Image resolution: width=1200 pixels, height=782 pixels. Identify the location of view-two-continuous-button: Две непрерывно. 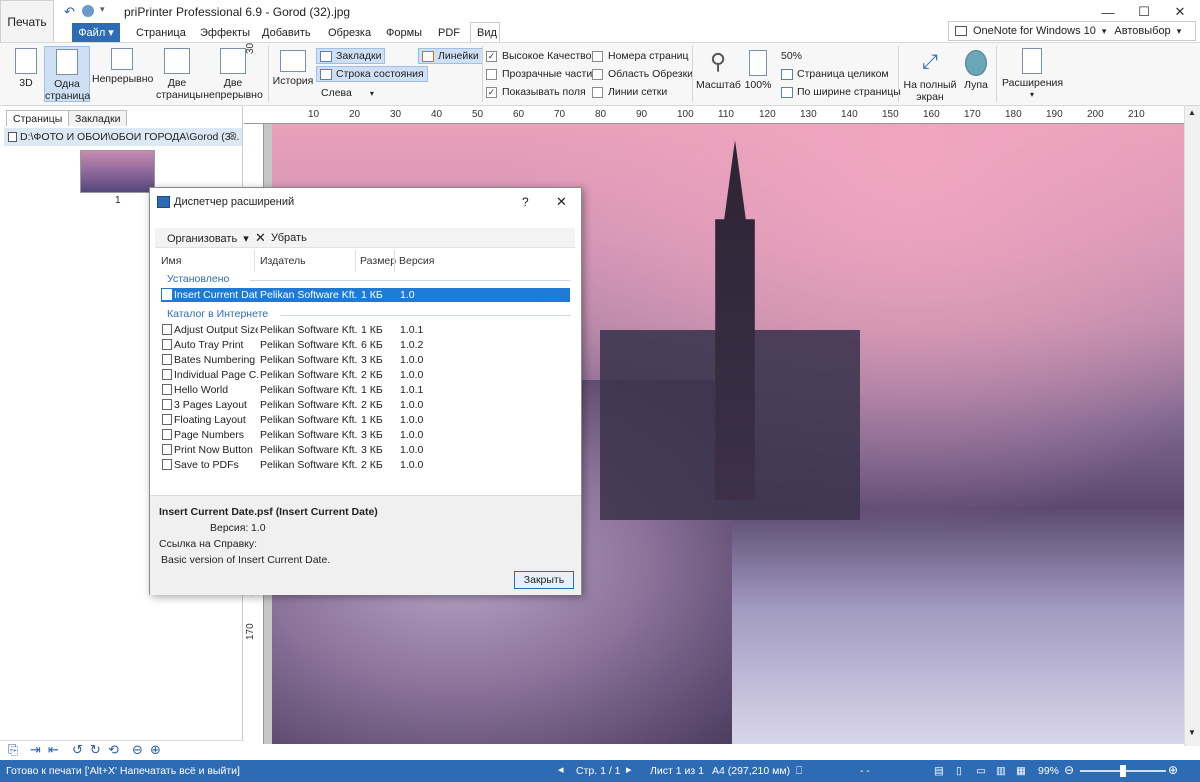
(233, 74).